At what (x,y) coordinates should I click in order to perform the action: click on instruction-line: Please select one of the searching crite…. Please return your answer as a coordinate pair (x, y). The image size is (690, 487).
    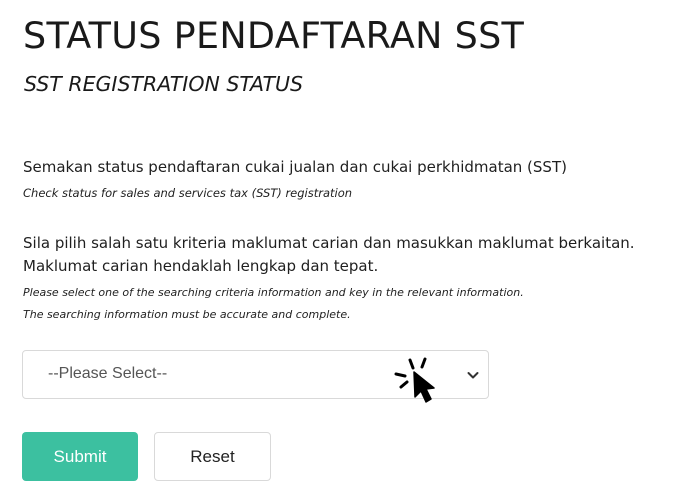
    Looking at the image, I should click on (273, 292).